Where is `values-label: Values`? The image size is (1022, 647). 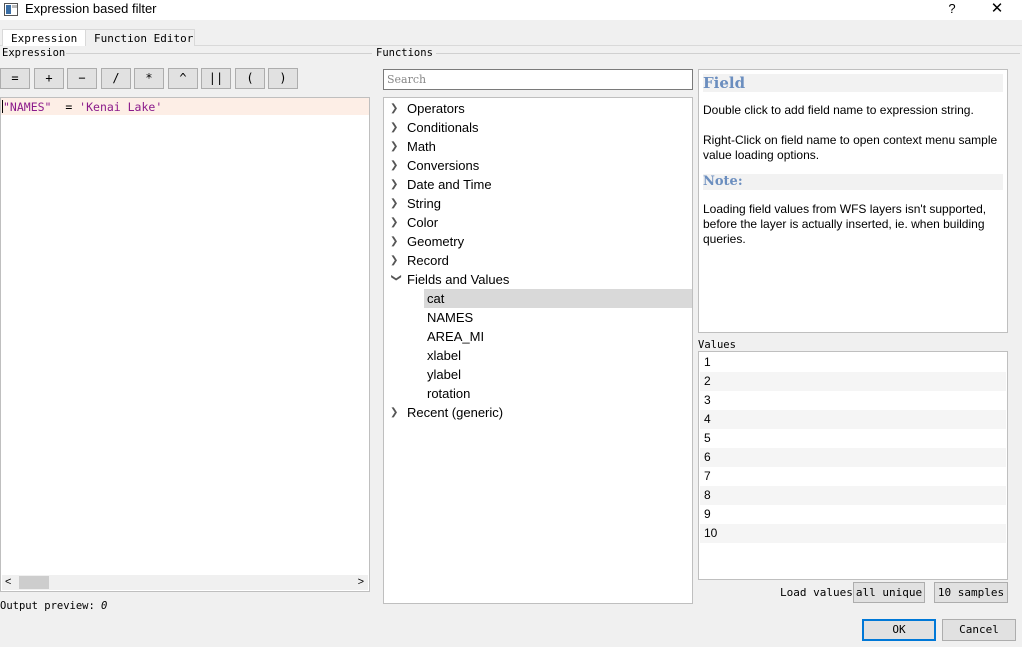
values-label: Values is located at coordinates (717, 345).